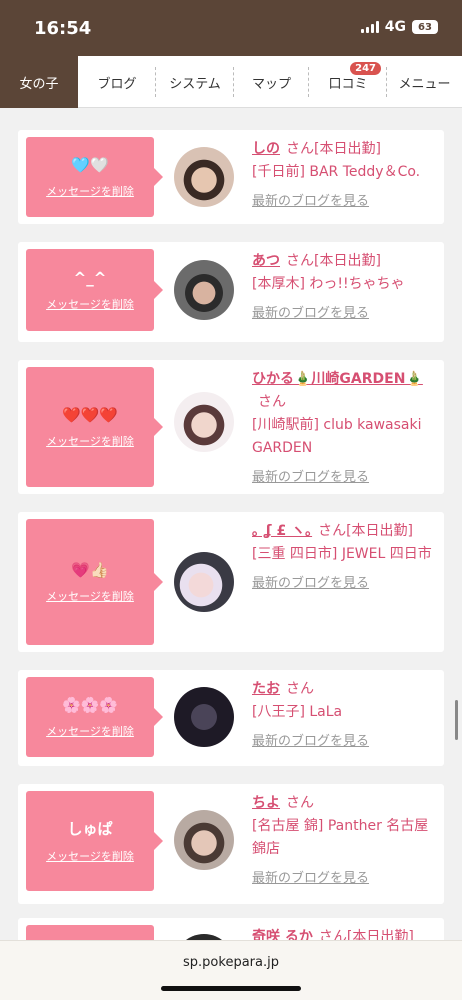 The height and width of the screenshot is (1000, 462). Describe the element at coordinates (94, 177) in the screenshot. I see `message-box: 🩵🤍 メッセージを削除` at that location.